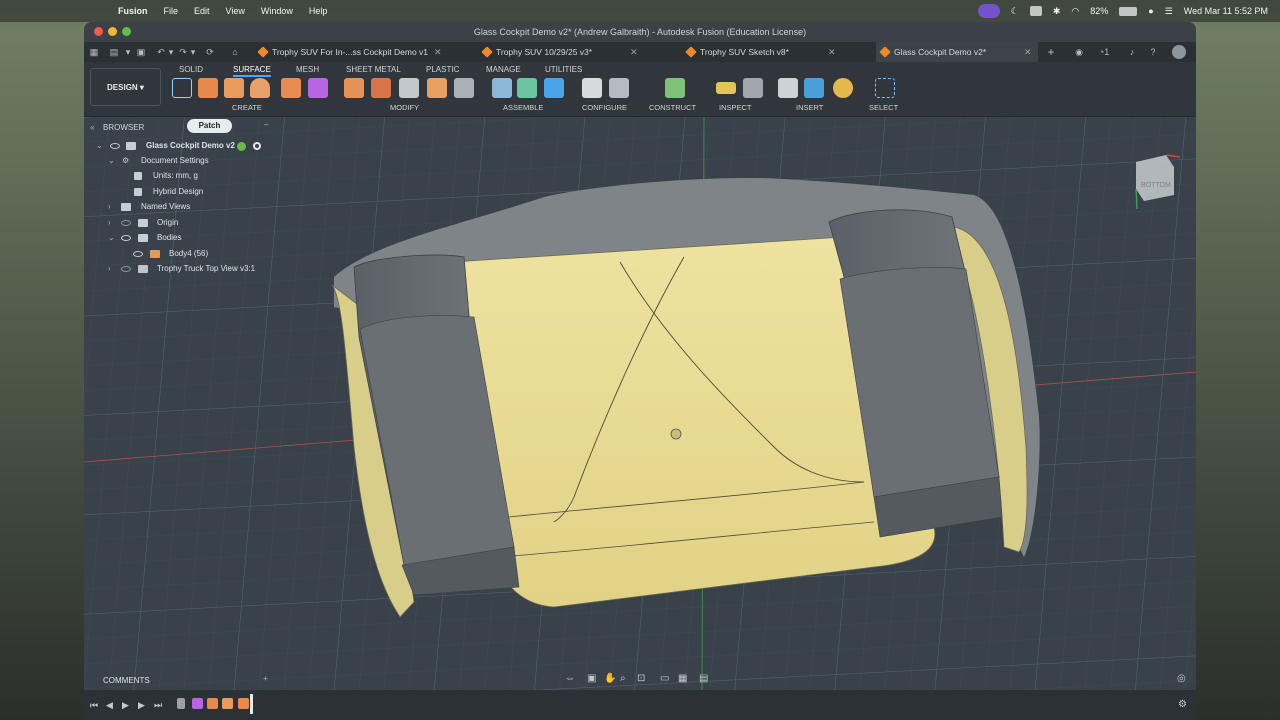 The width and height of the screenshot is (1280, 720). Describe the element at coordinates (183, 52) in the screenshot. I see `redo-icon: ↷` at that location.